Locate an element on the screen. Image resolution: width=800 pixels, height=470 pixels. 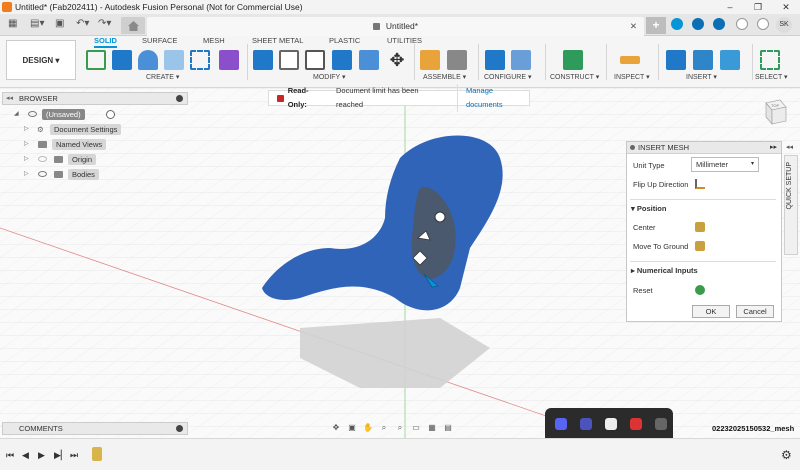
tab-sheet-metal: SHEET METAL is located at coordinates (277, 40).